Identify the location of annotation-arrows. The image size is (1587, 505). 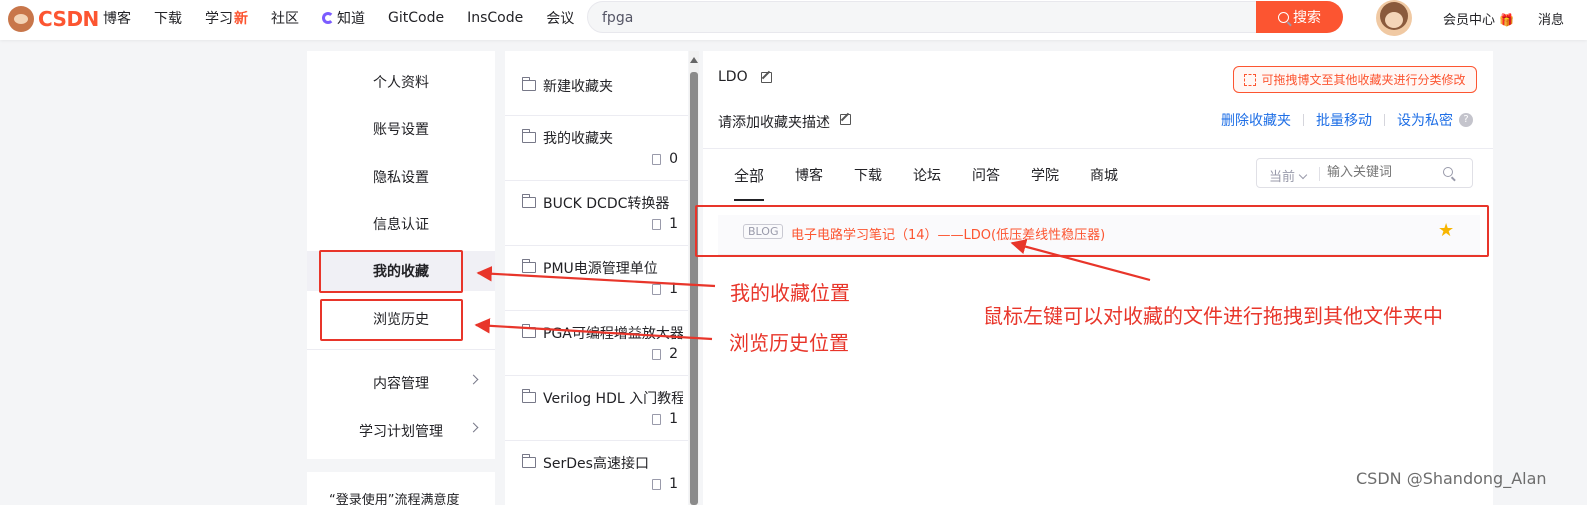
(812, 290).